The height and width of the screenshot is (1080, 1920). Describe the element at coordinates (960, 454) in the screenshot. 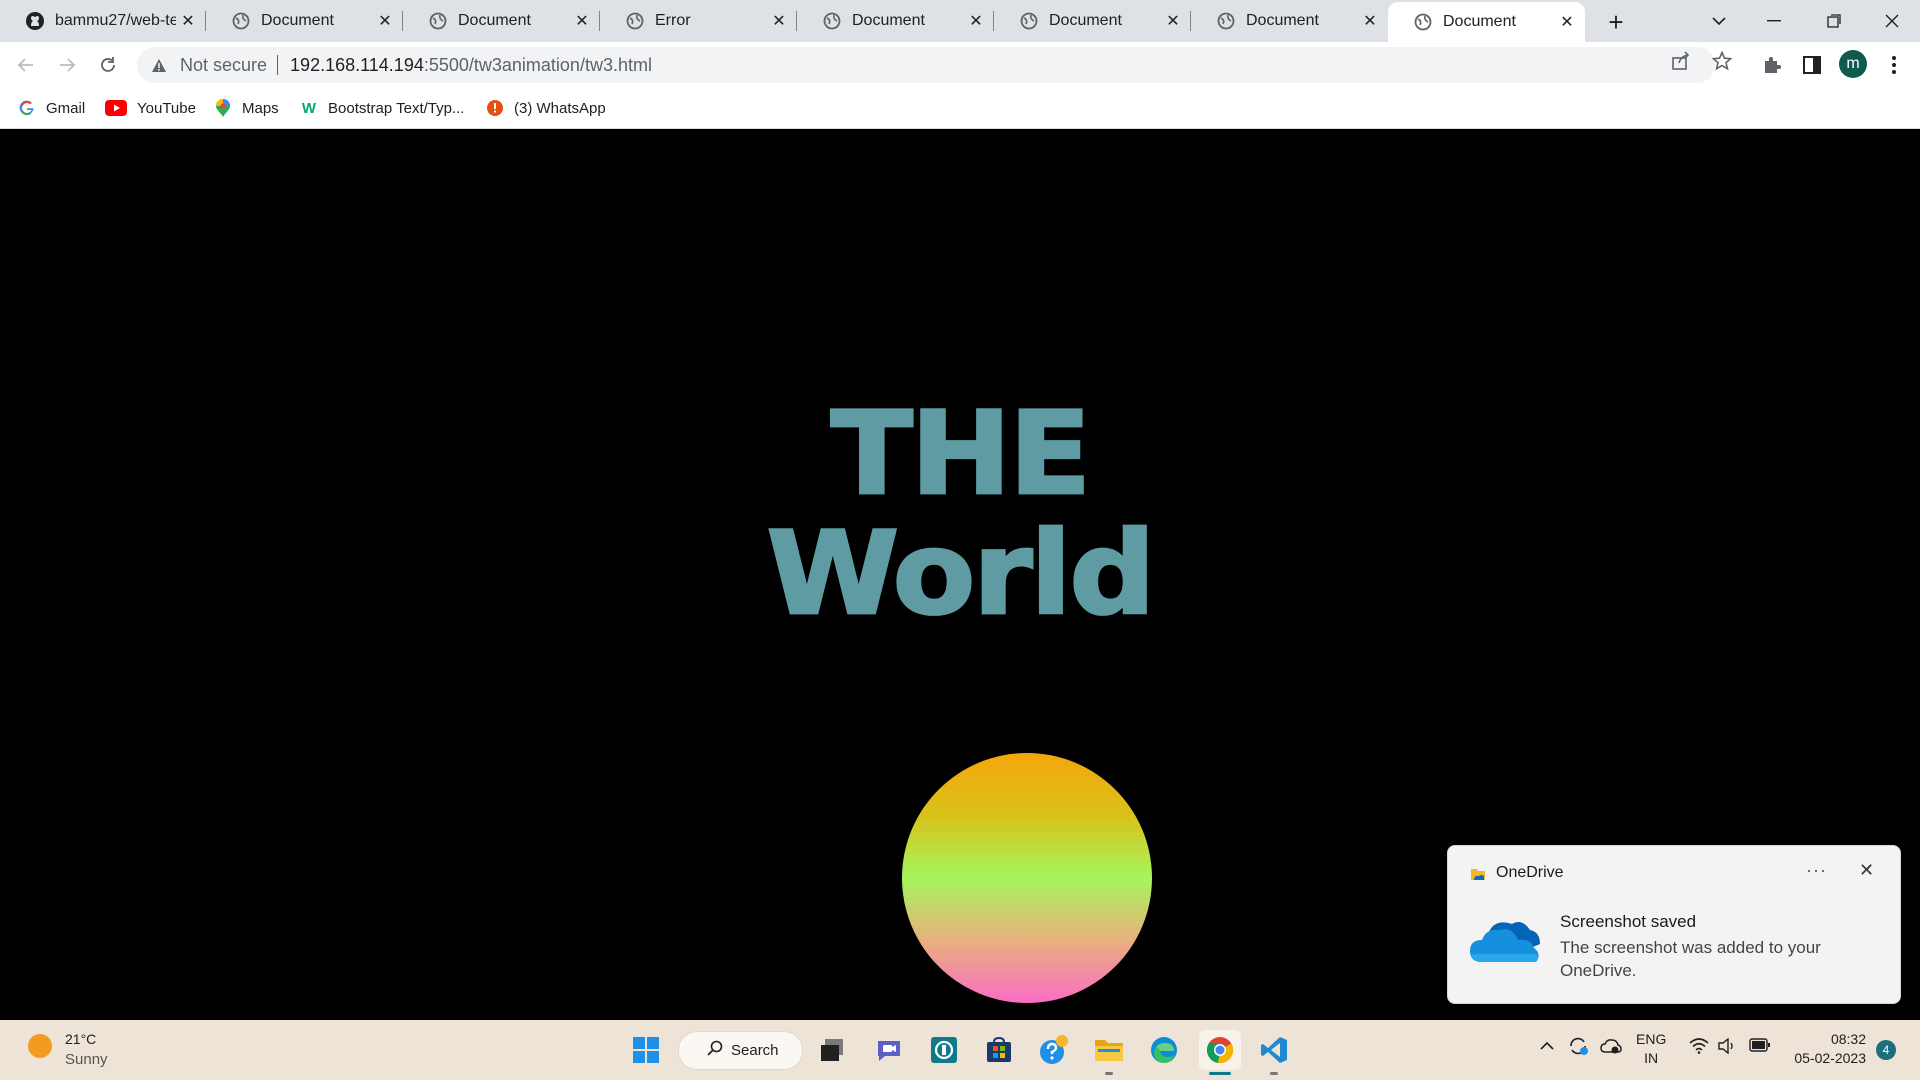

I see `heading-line-the: THE` at that location.